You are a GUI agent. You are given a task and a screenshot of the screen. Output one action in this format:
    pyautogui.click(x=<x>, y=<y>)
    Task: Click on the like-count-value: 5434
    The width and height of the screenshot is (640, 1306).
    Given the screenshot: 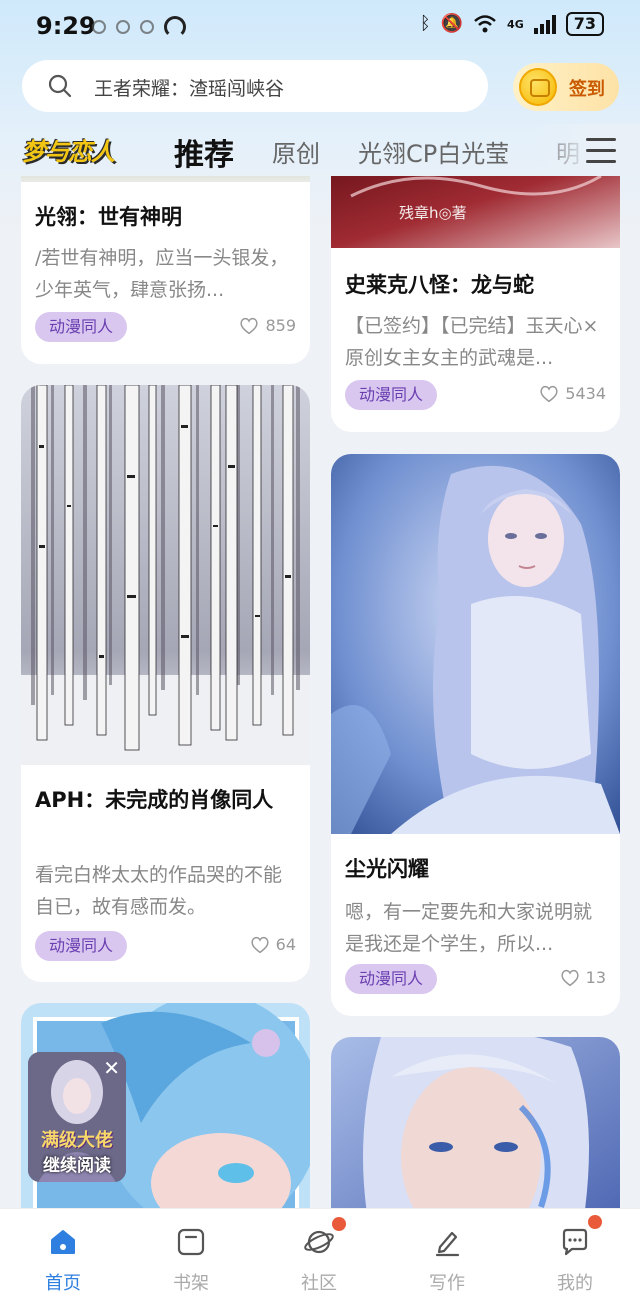 What is the action you would take?
    pyautogui.click(x=585, y=393)
    